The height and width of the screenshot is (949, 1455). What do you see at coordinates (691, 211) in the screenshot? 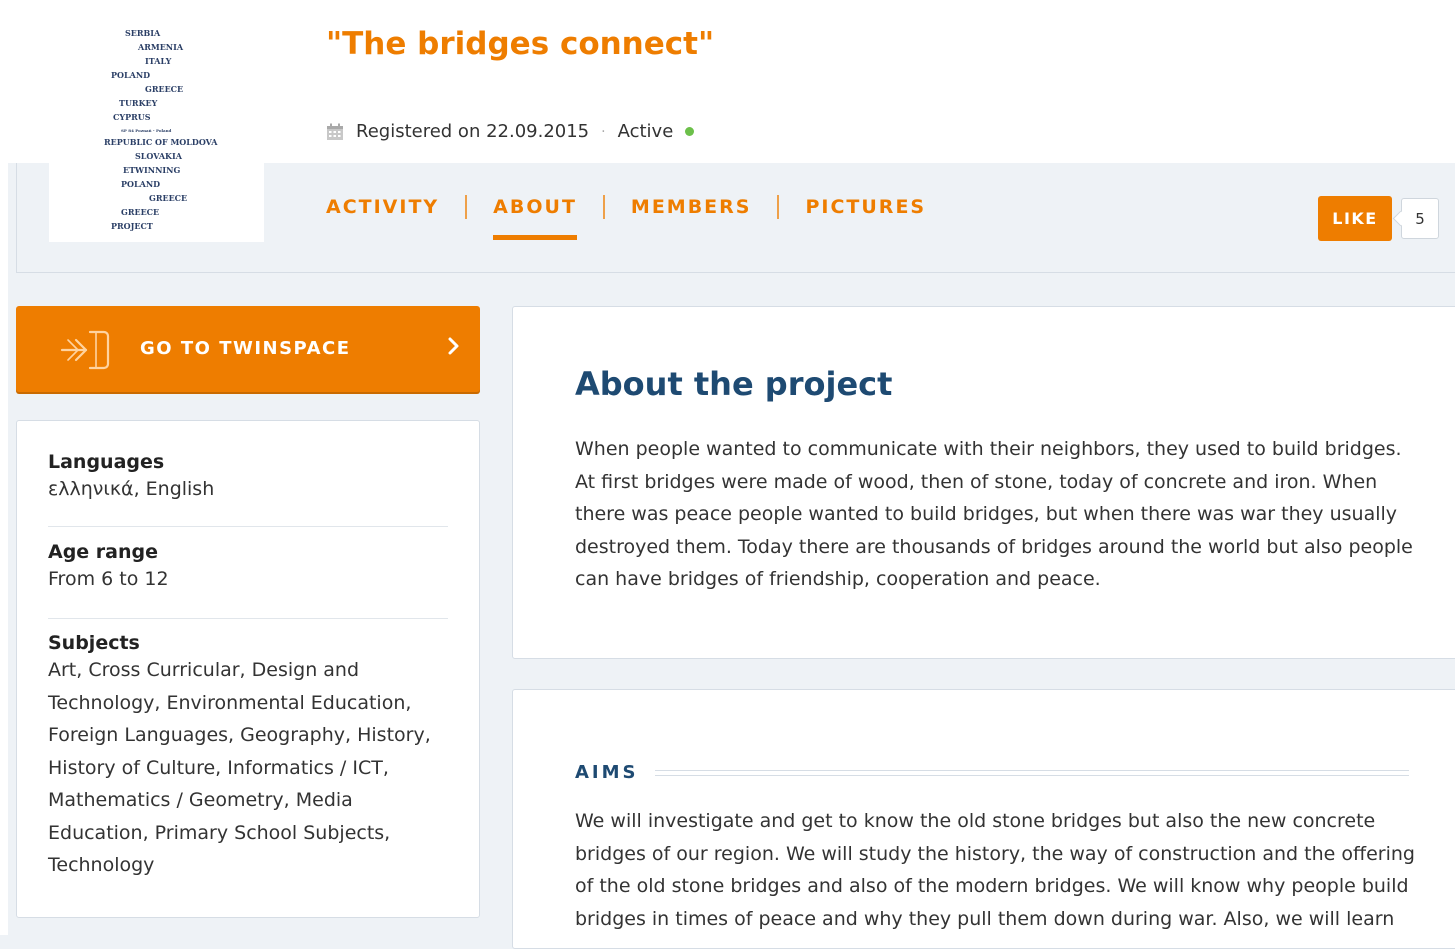
I see `tab-members: MEMBERS` at bounding box center [691, 211].